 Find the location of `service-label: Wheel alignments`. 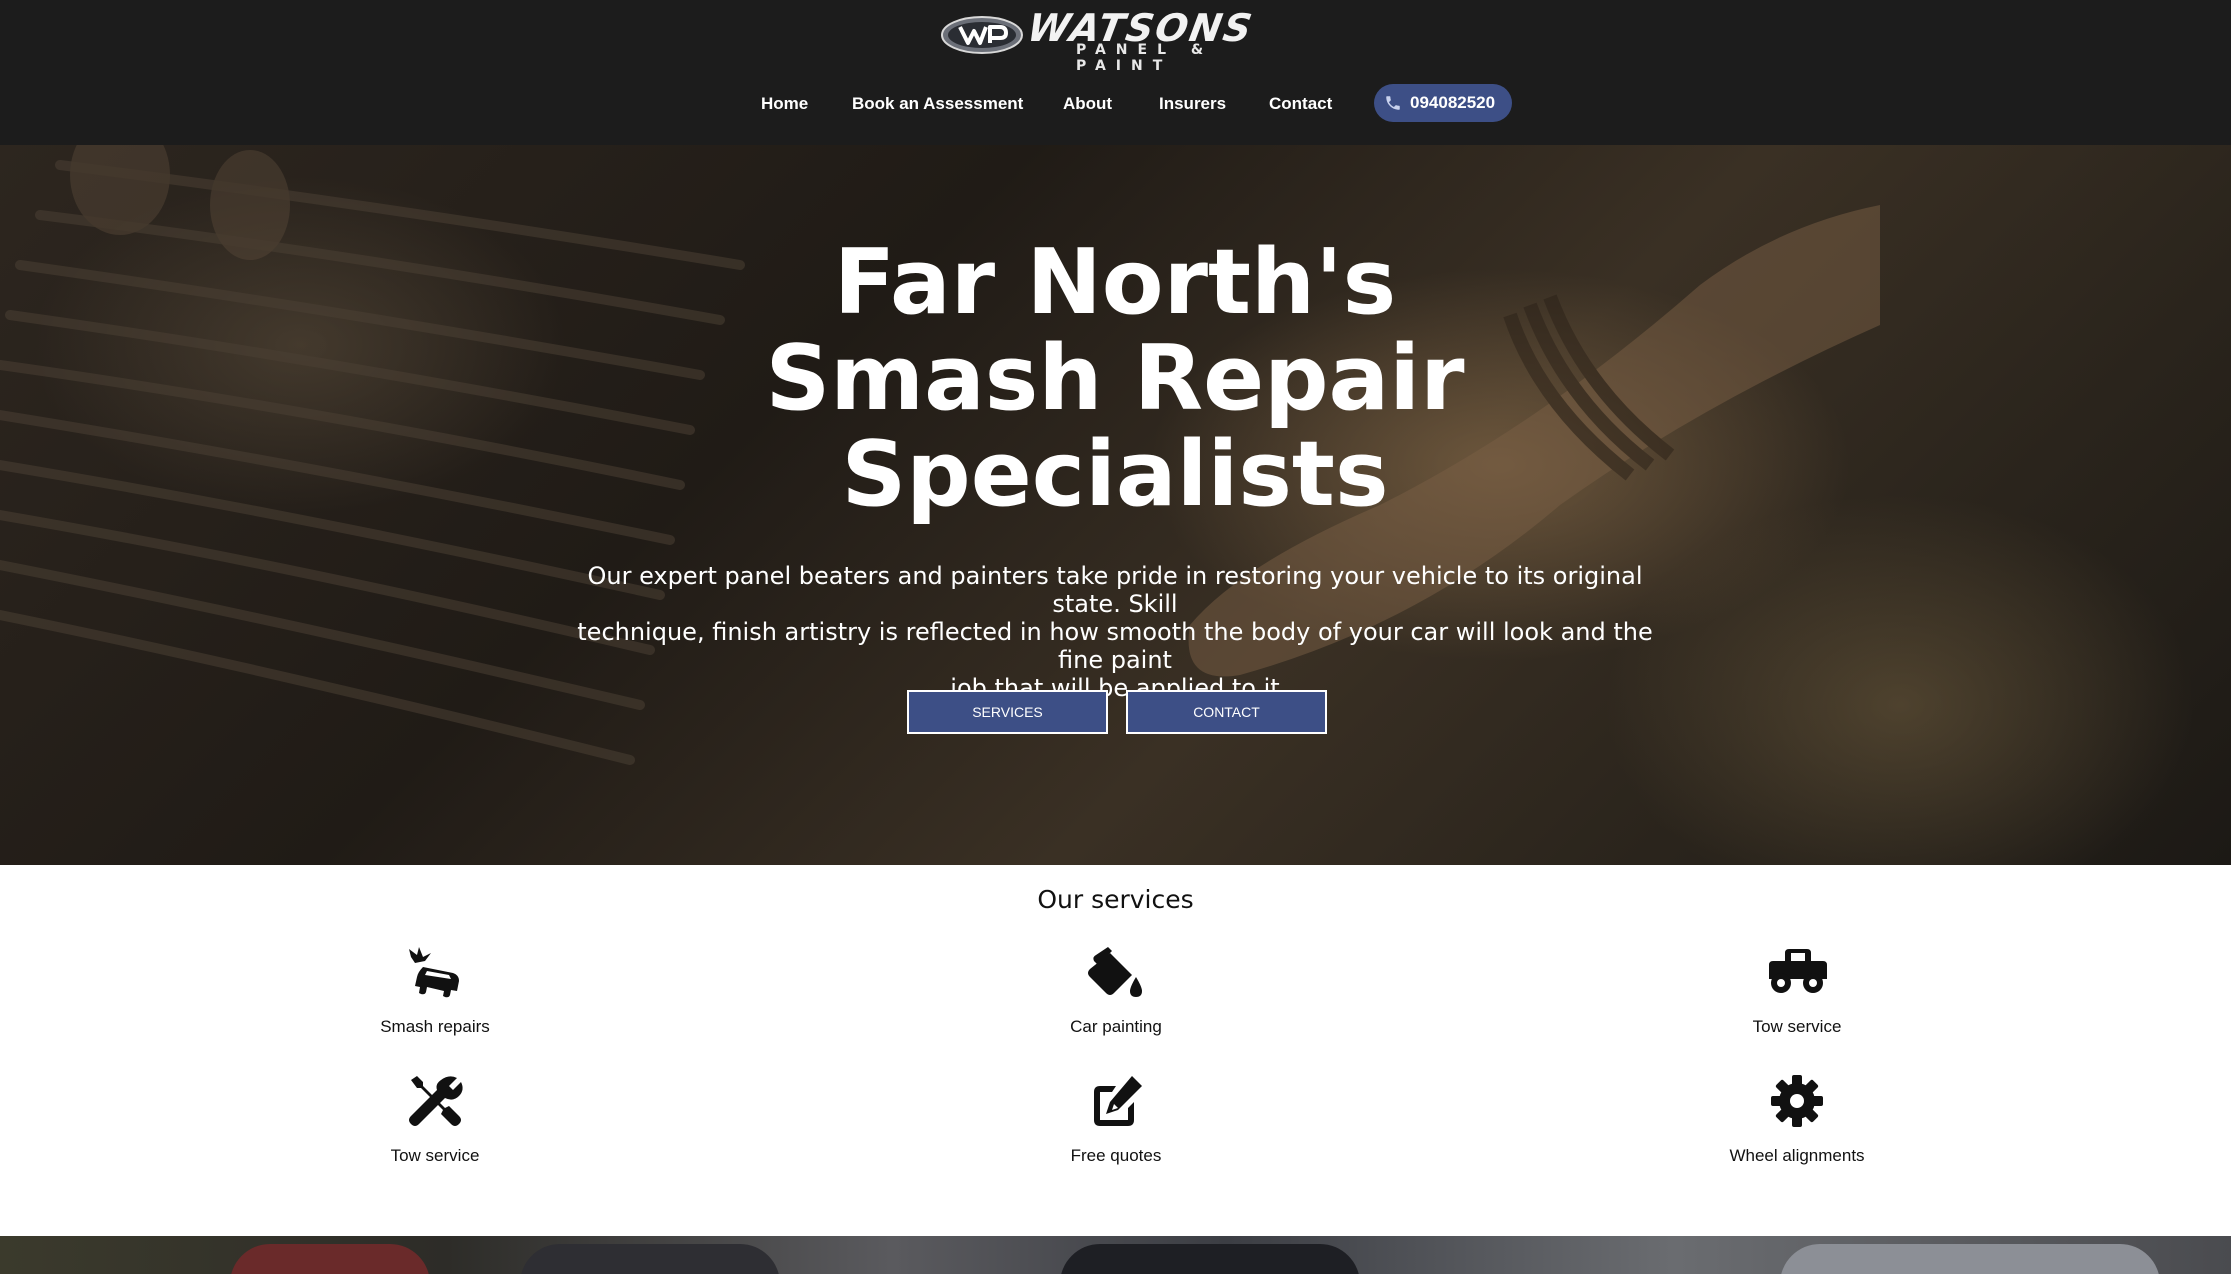

service-label: Wheel alignments is located at coordinates (1797, 1155).